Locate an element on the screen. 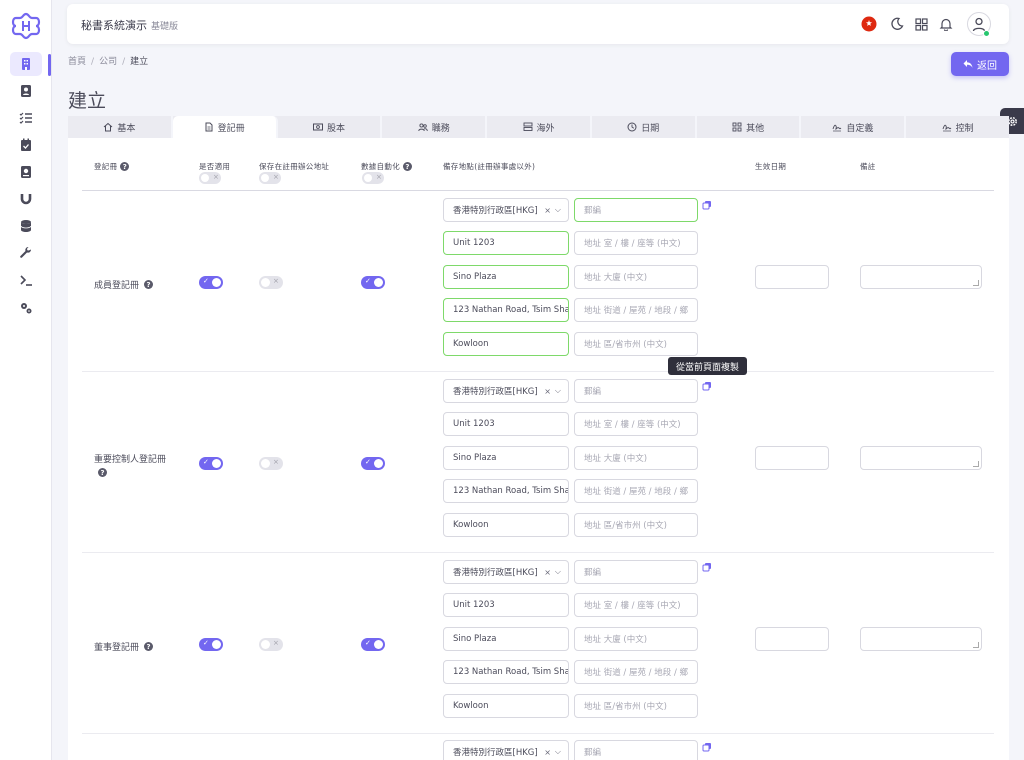 This screenshot has height=760, width=1024. nav-database is located at coordinates (26, 226).